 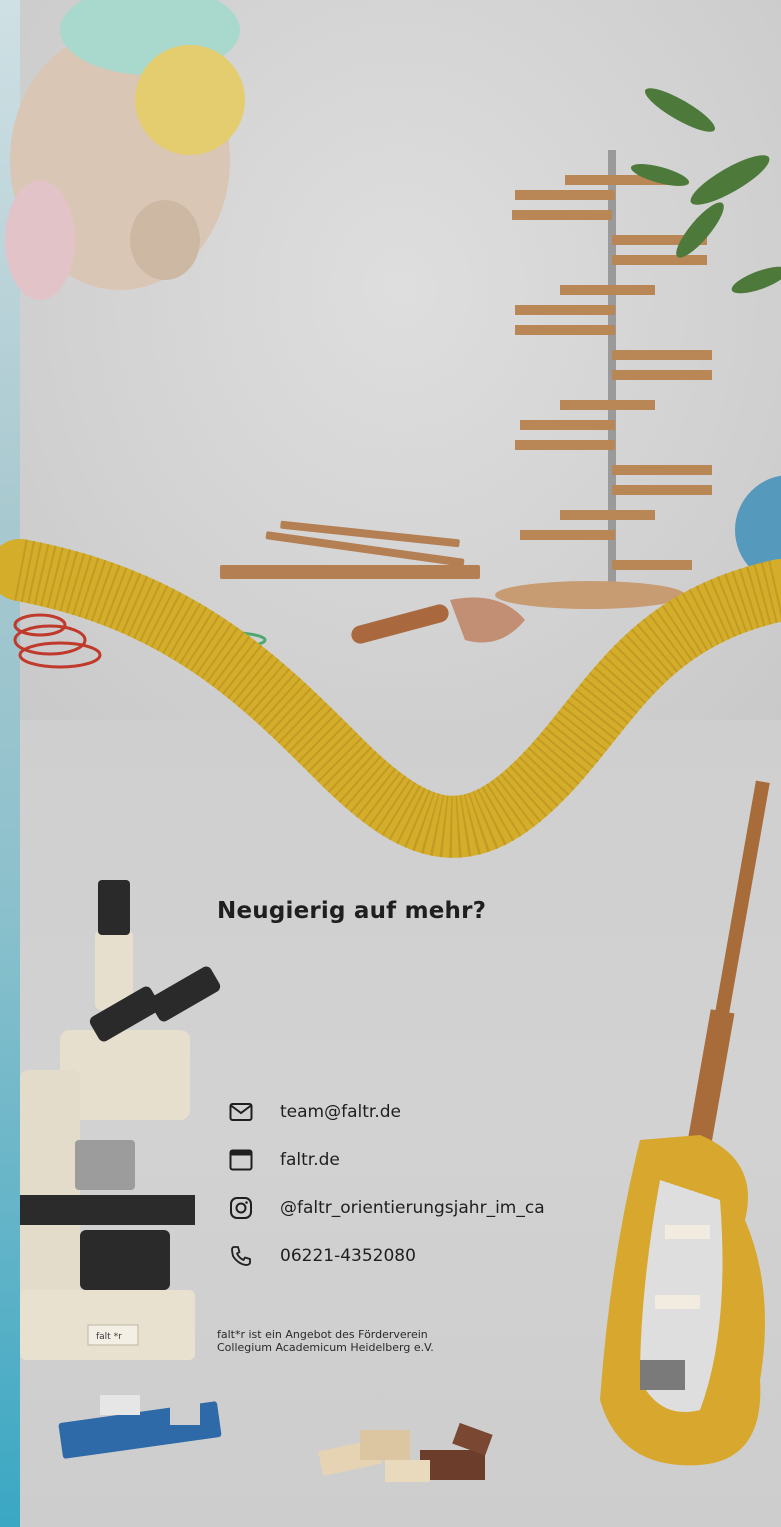 I want to click on circuit-board, so click(x=140, y=1427).